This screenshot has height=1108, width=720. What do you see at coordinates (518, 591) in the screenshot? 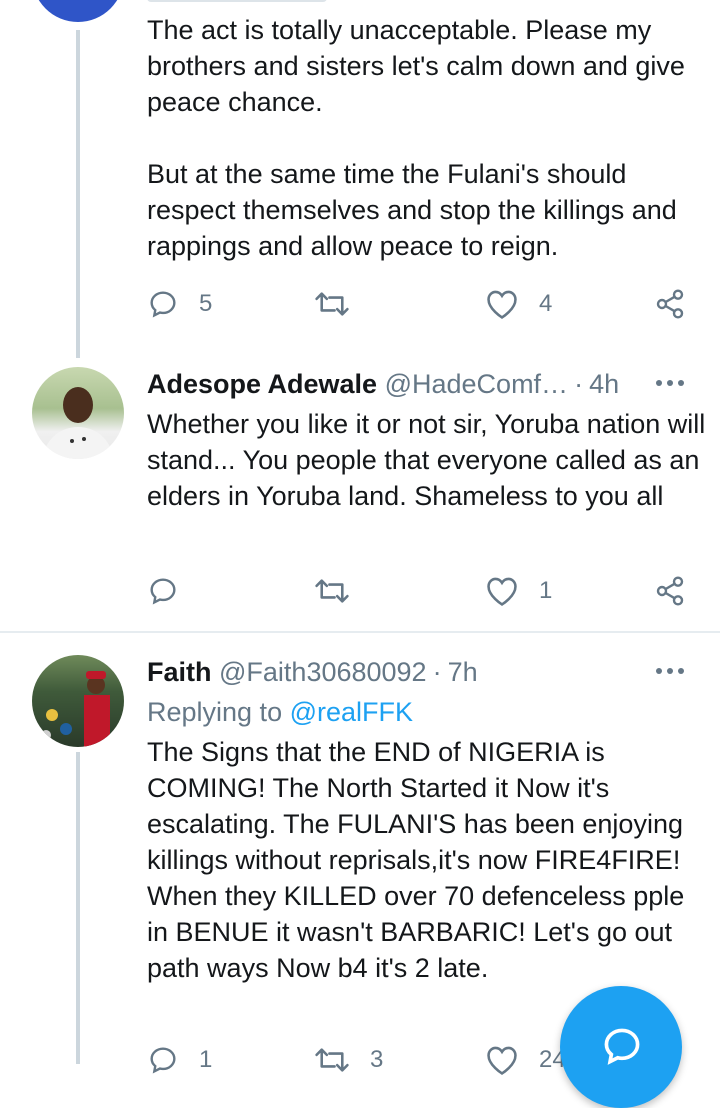
I see `like-button: 1` at bounding box center [518, 591].